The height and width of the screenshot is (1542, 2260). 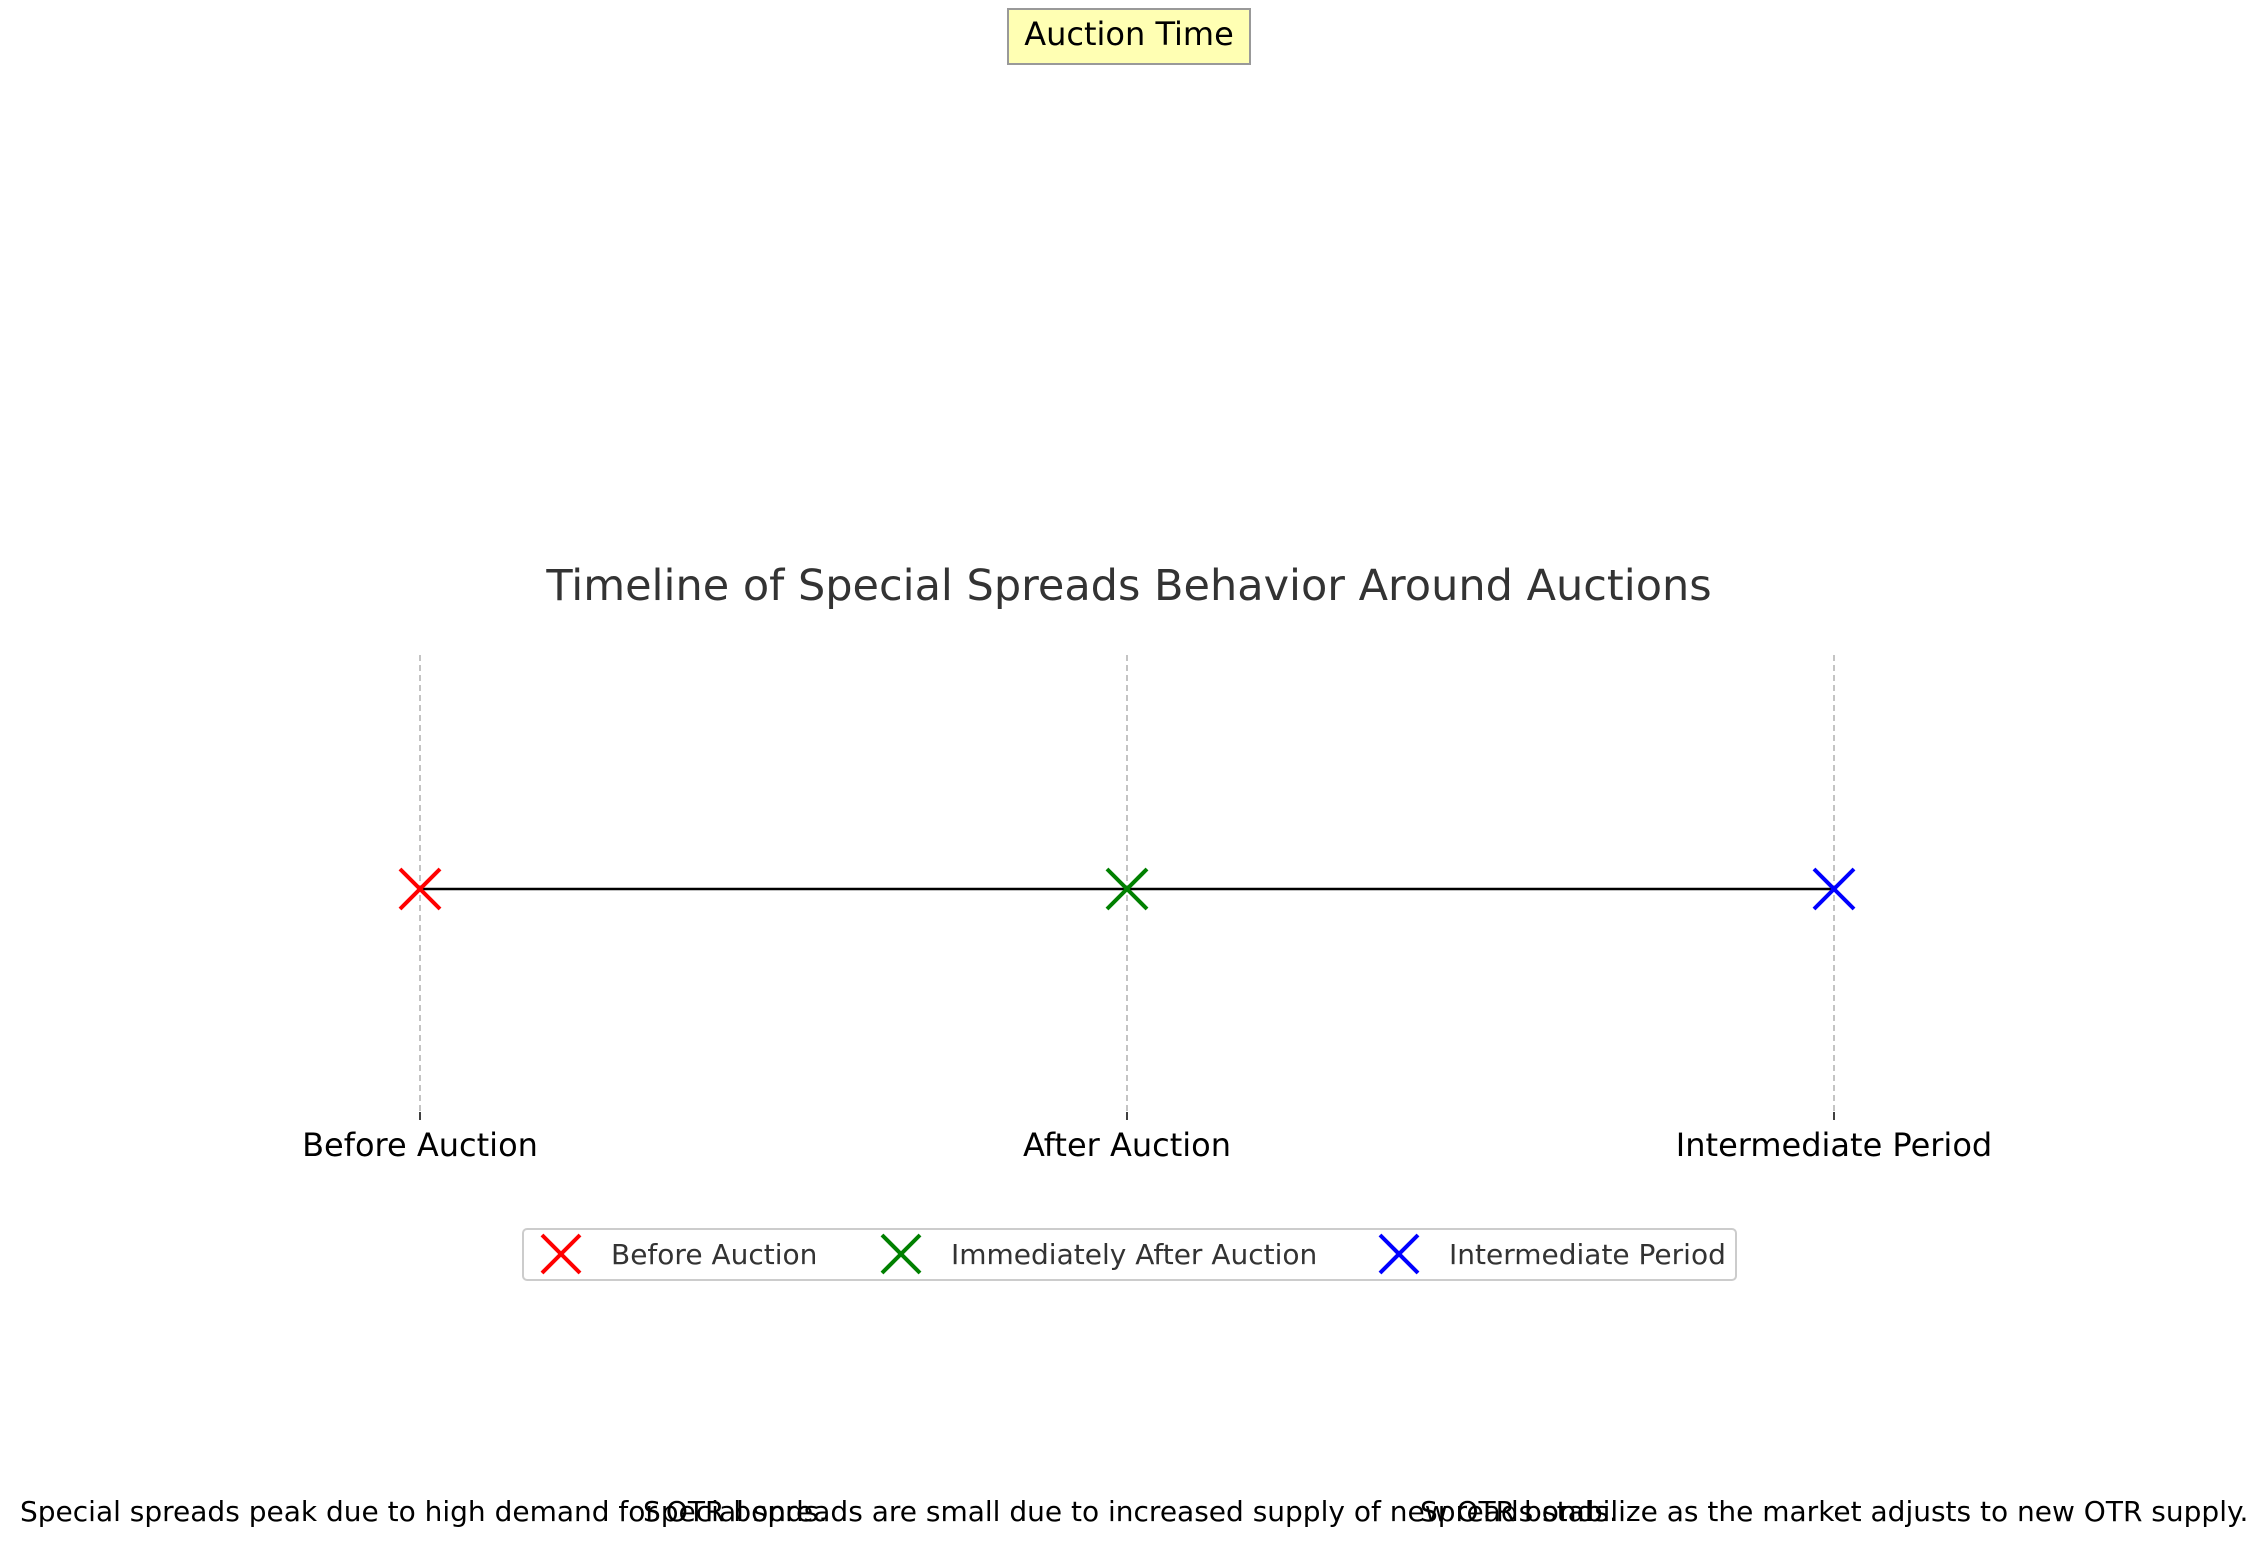 What do you see at coordinates (714, 1254) in the screenshot?
I see `legend-label-before-auction: Before Auction` at bounding box center [714, 1254].